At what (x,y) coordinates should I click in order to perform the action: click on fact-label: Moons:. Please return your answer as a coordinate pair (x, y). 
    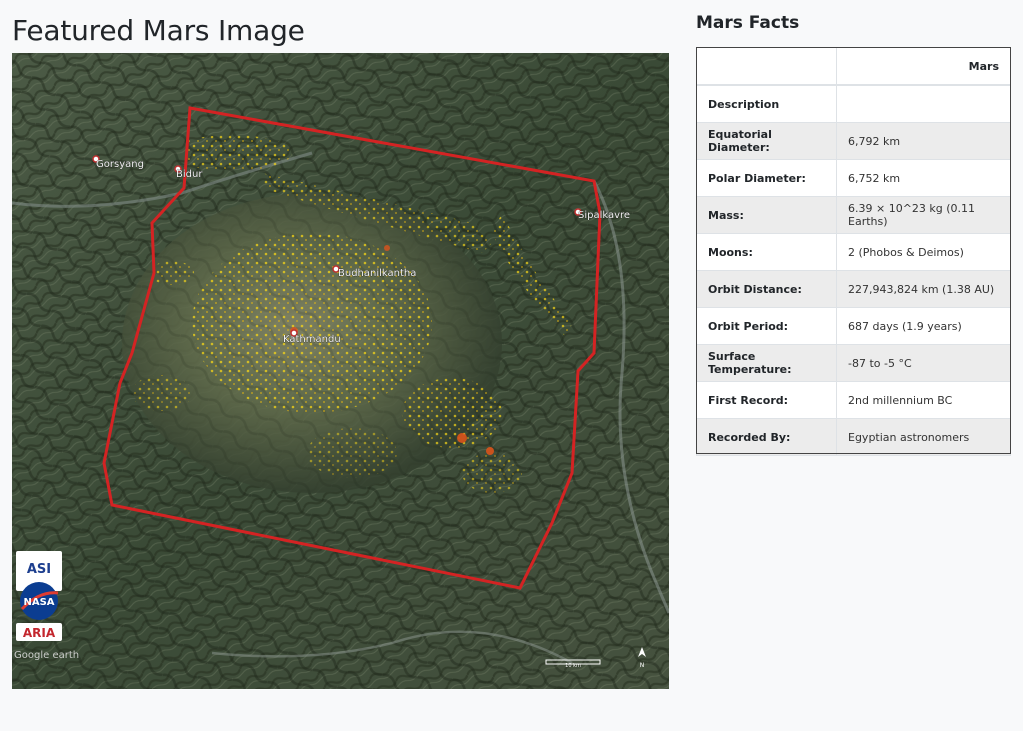
    Looking at the image, I should click on (766, 252).